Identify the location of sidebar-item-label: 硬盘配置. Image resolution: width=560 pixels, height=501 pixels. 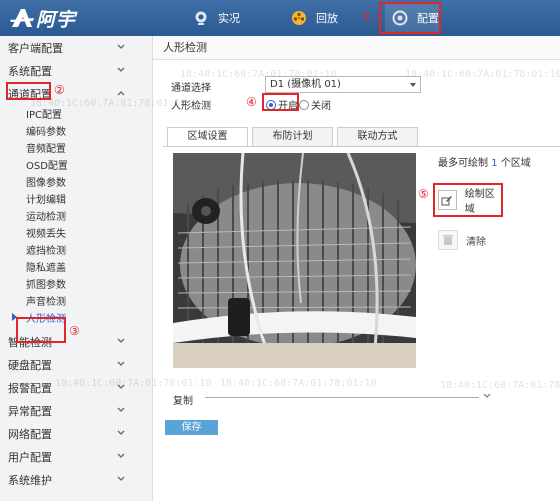
(30, 365).